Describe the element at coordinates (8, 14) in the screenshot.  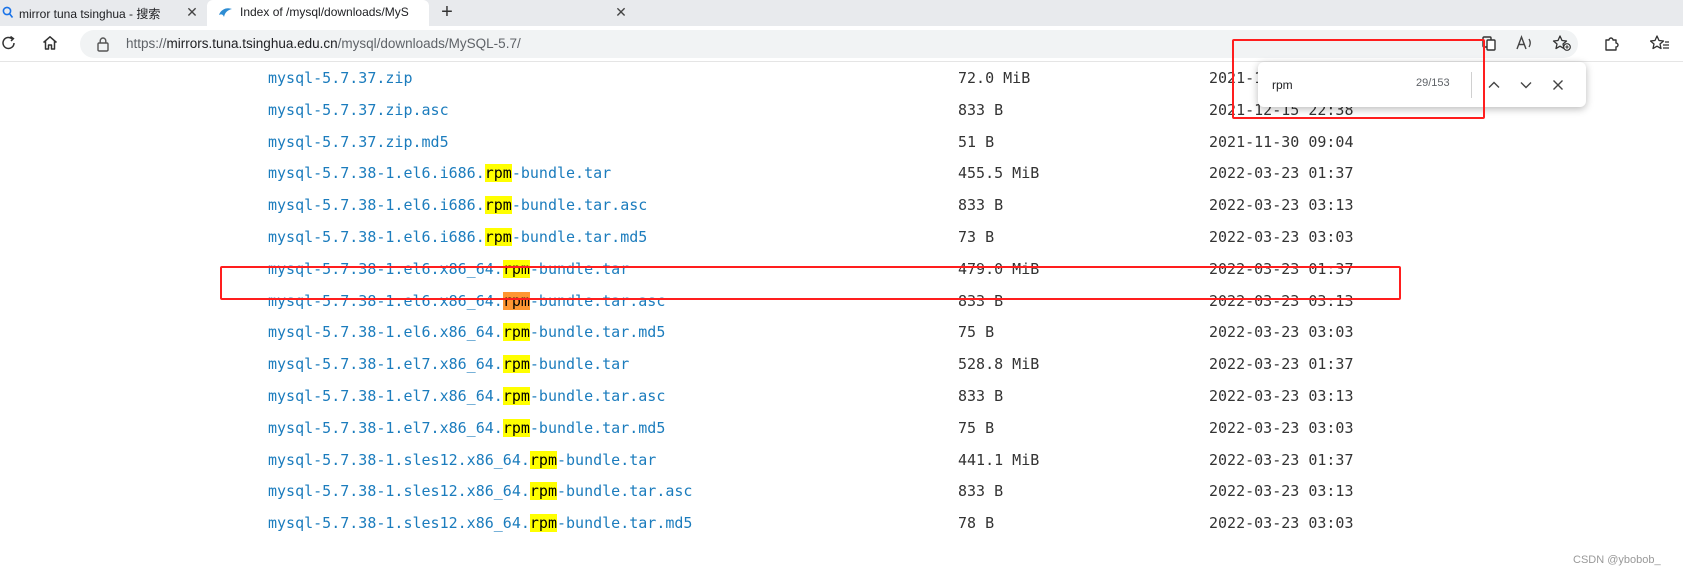
I see `search-icon` at that location.